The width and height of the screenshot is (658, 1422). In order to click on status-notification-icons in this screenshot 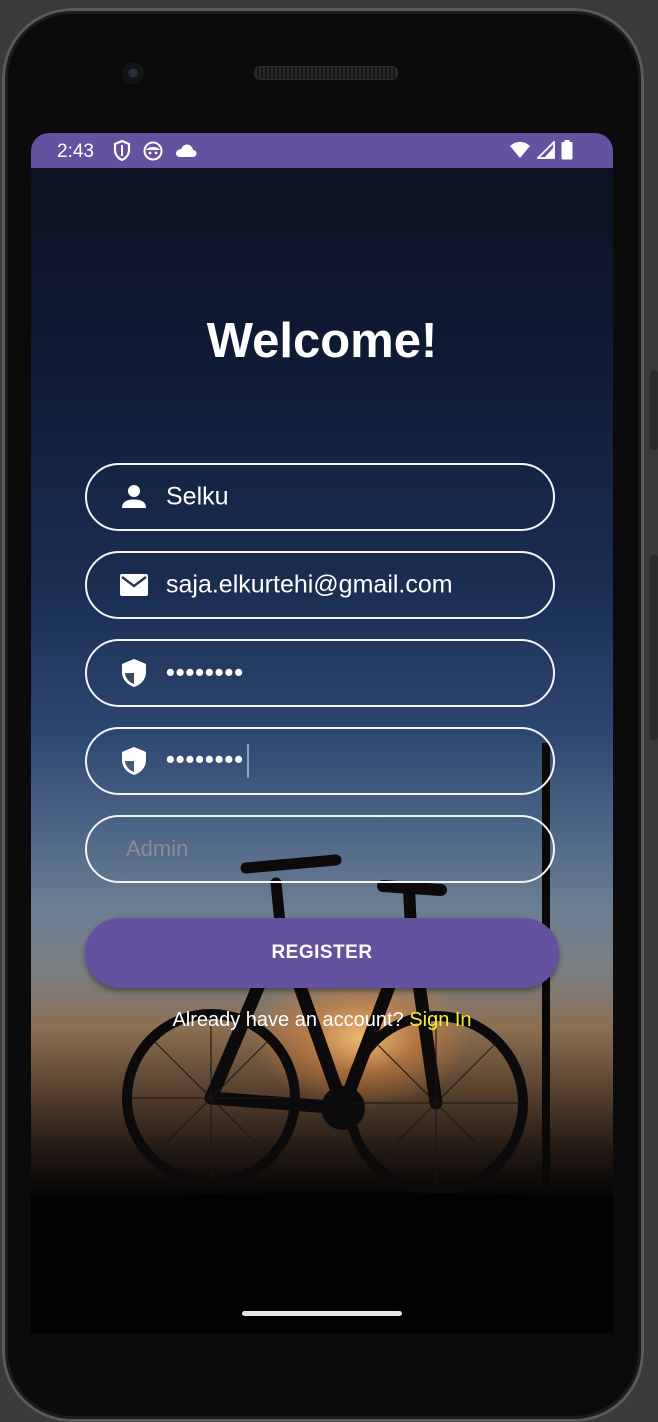, I will do `click(155, 150)`.